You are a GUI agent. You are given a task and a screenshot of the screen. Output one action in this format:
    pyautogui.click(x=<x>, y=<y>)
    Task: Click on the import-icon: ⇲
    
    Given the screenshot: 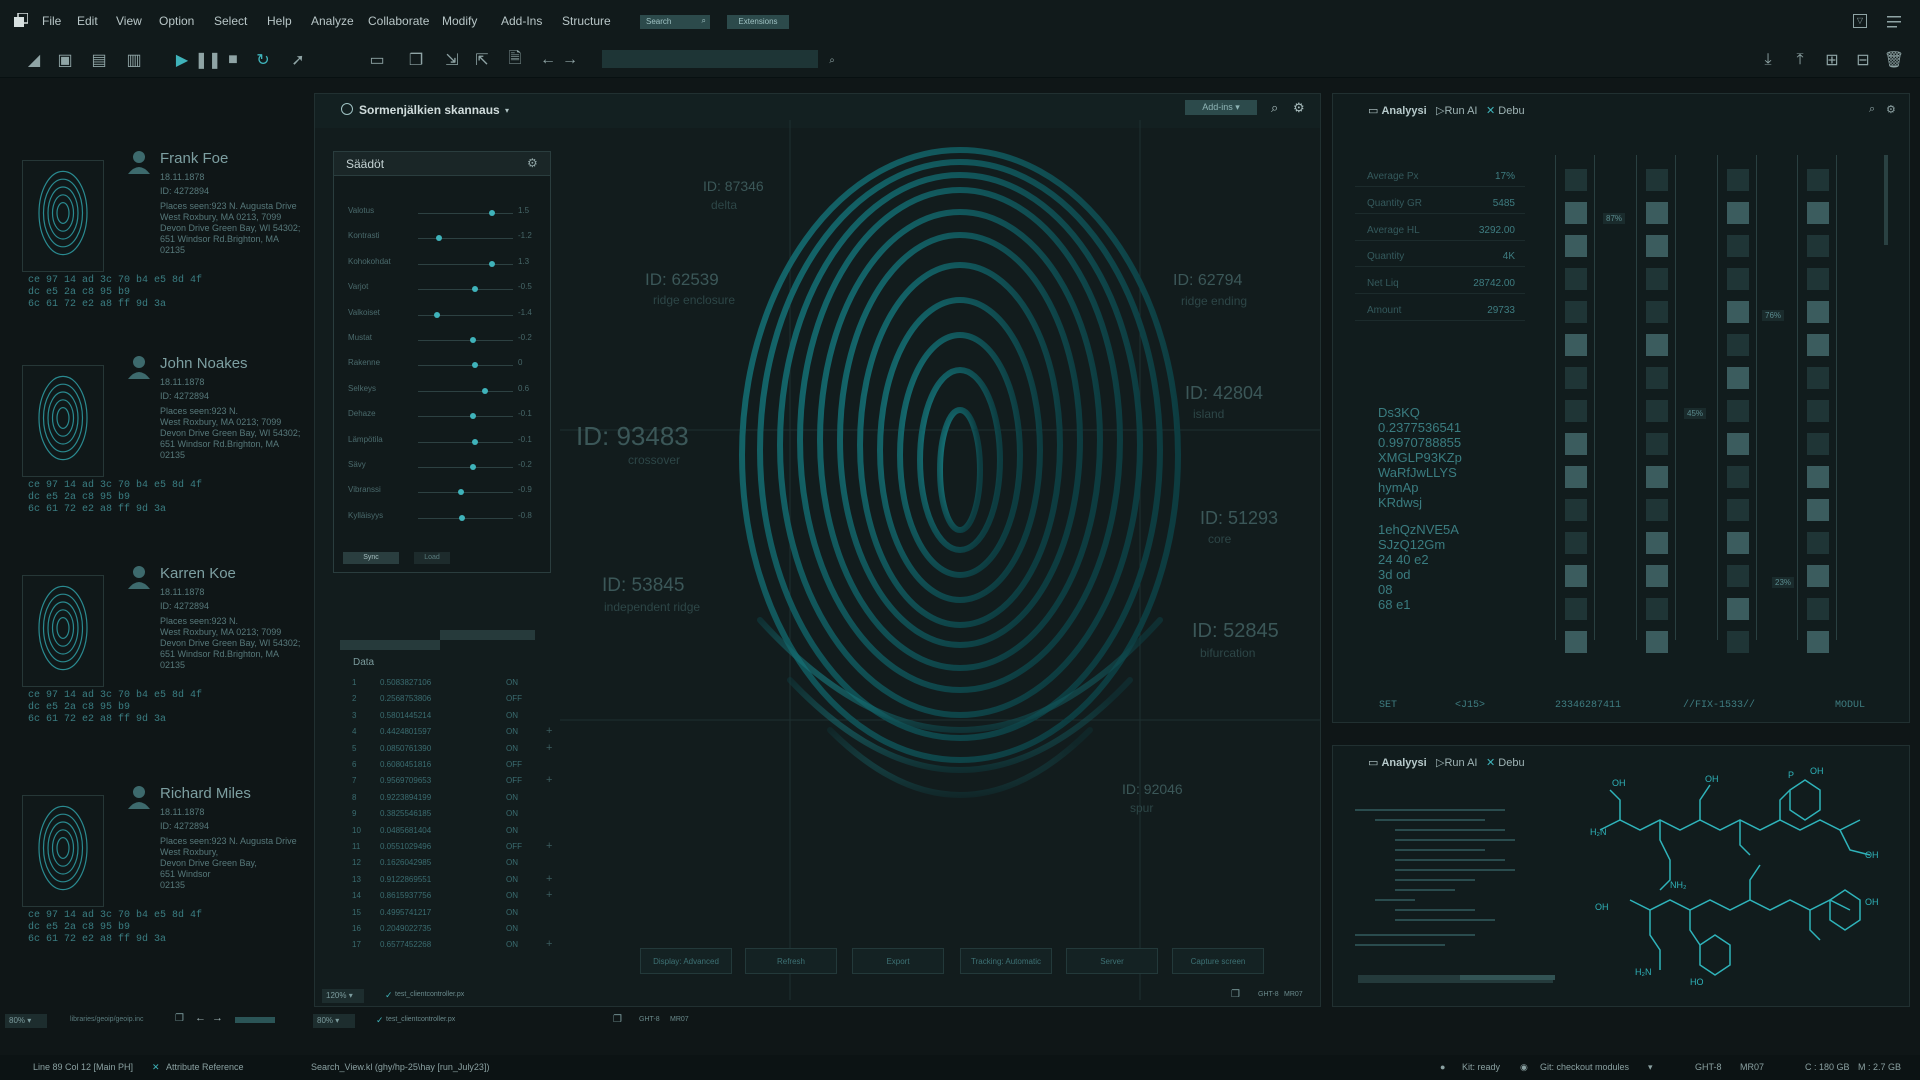 What is the action you would take?
    pyautogui.click(x=452, y=60)
    